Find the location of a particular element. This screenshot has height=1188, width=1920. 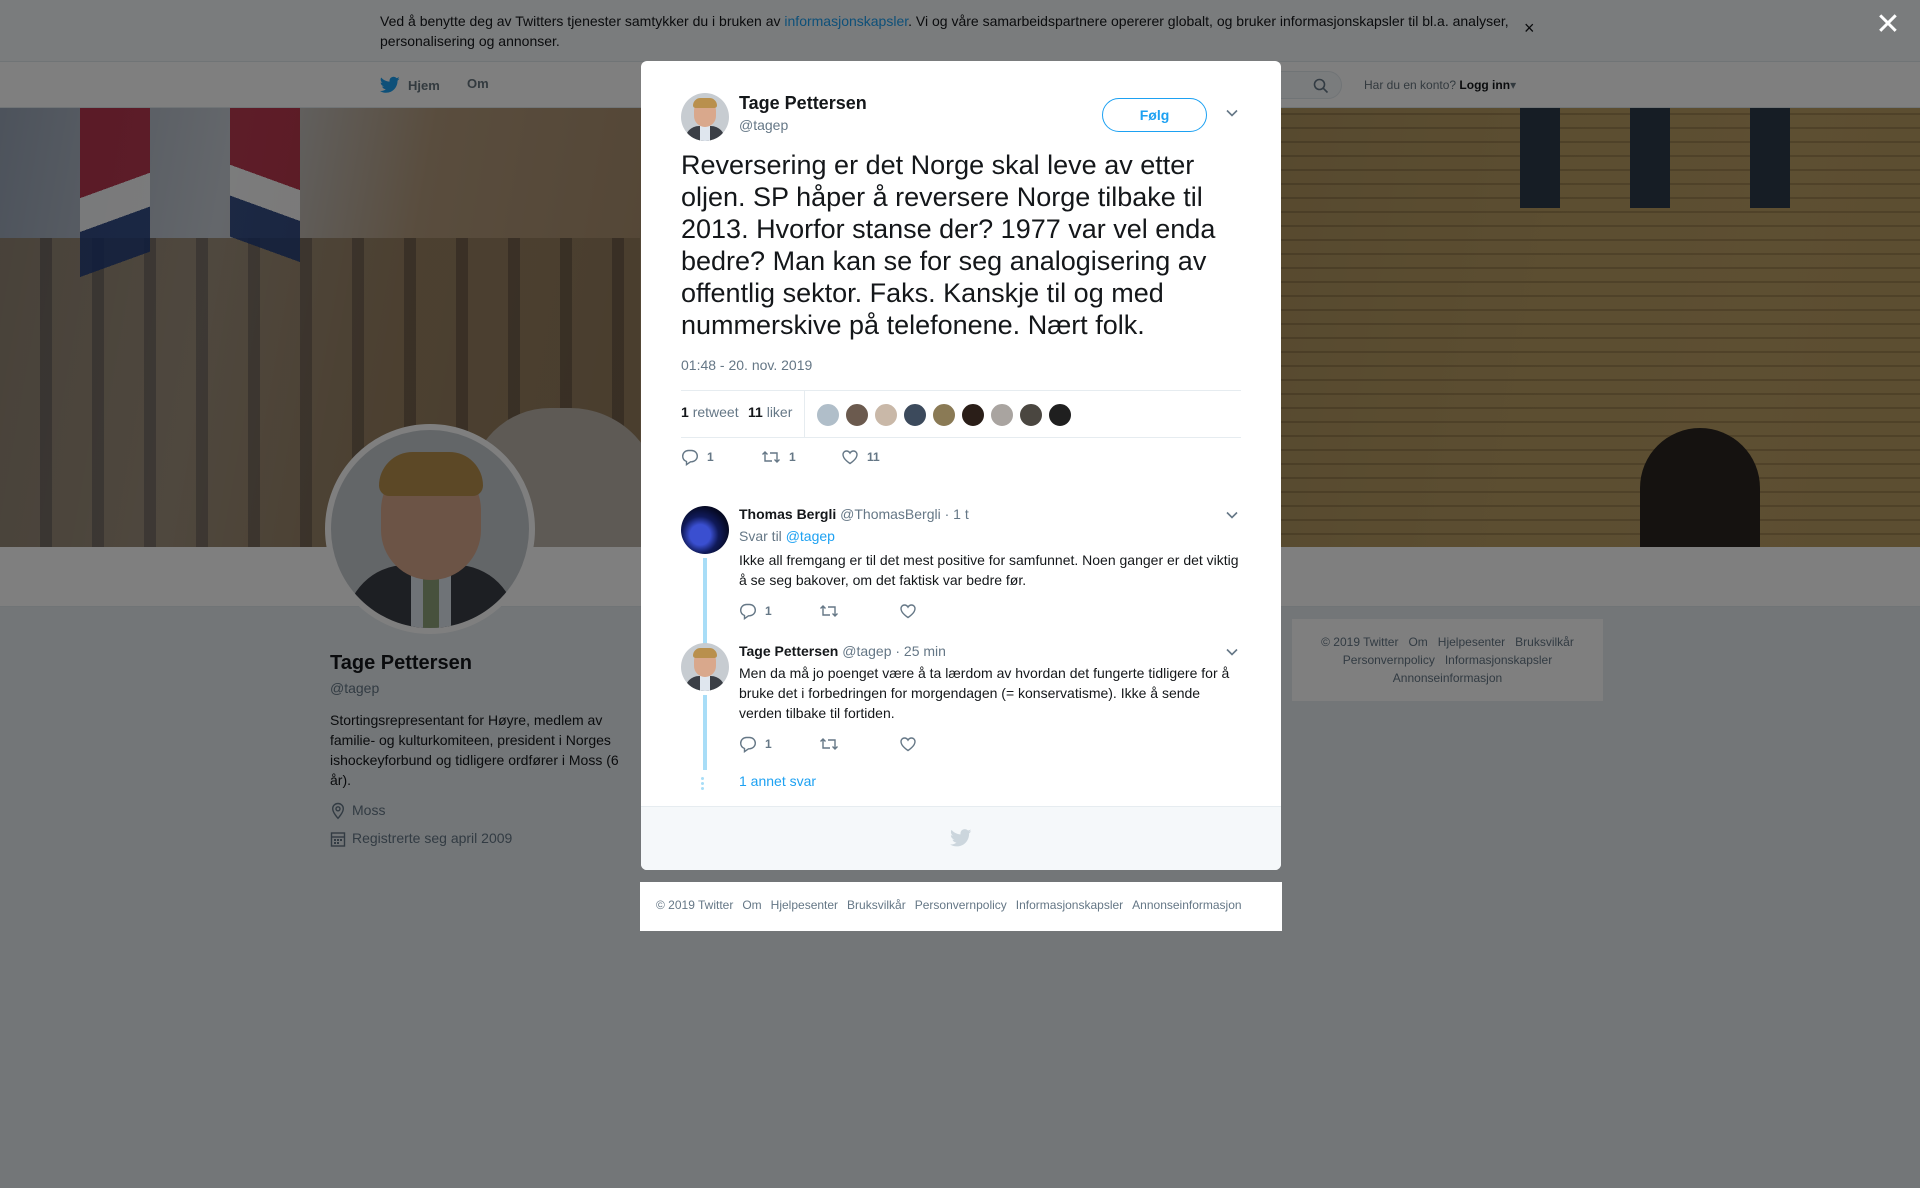

tweet-timestamp: 01:48 - 20. nov. 2019 is located at coordinates (746, 365).